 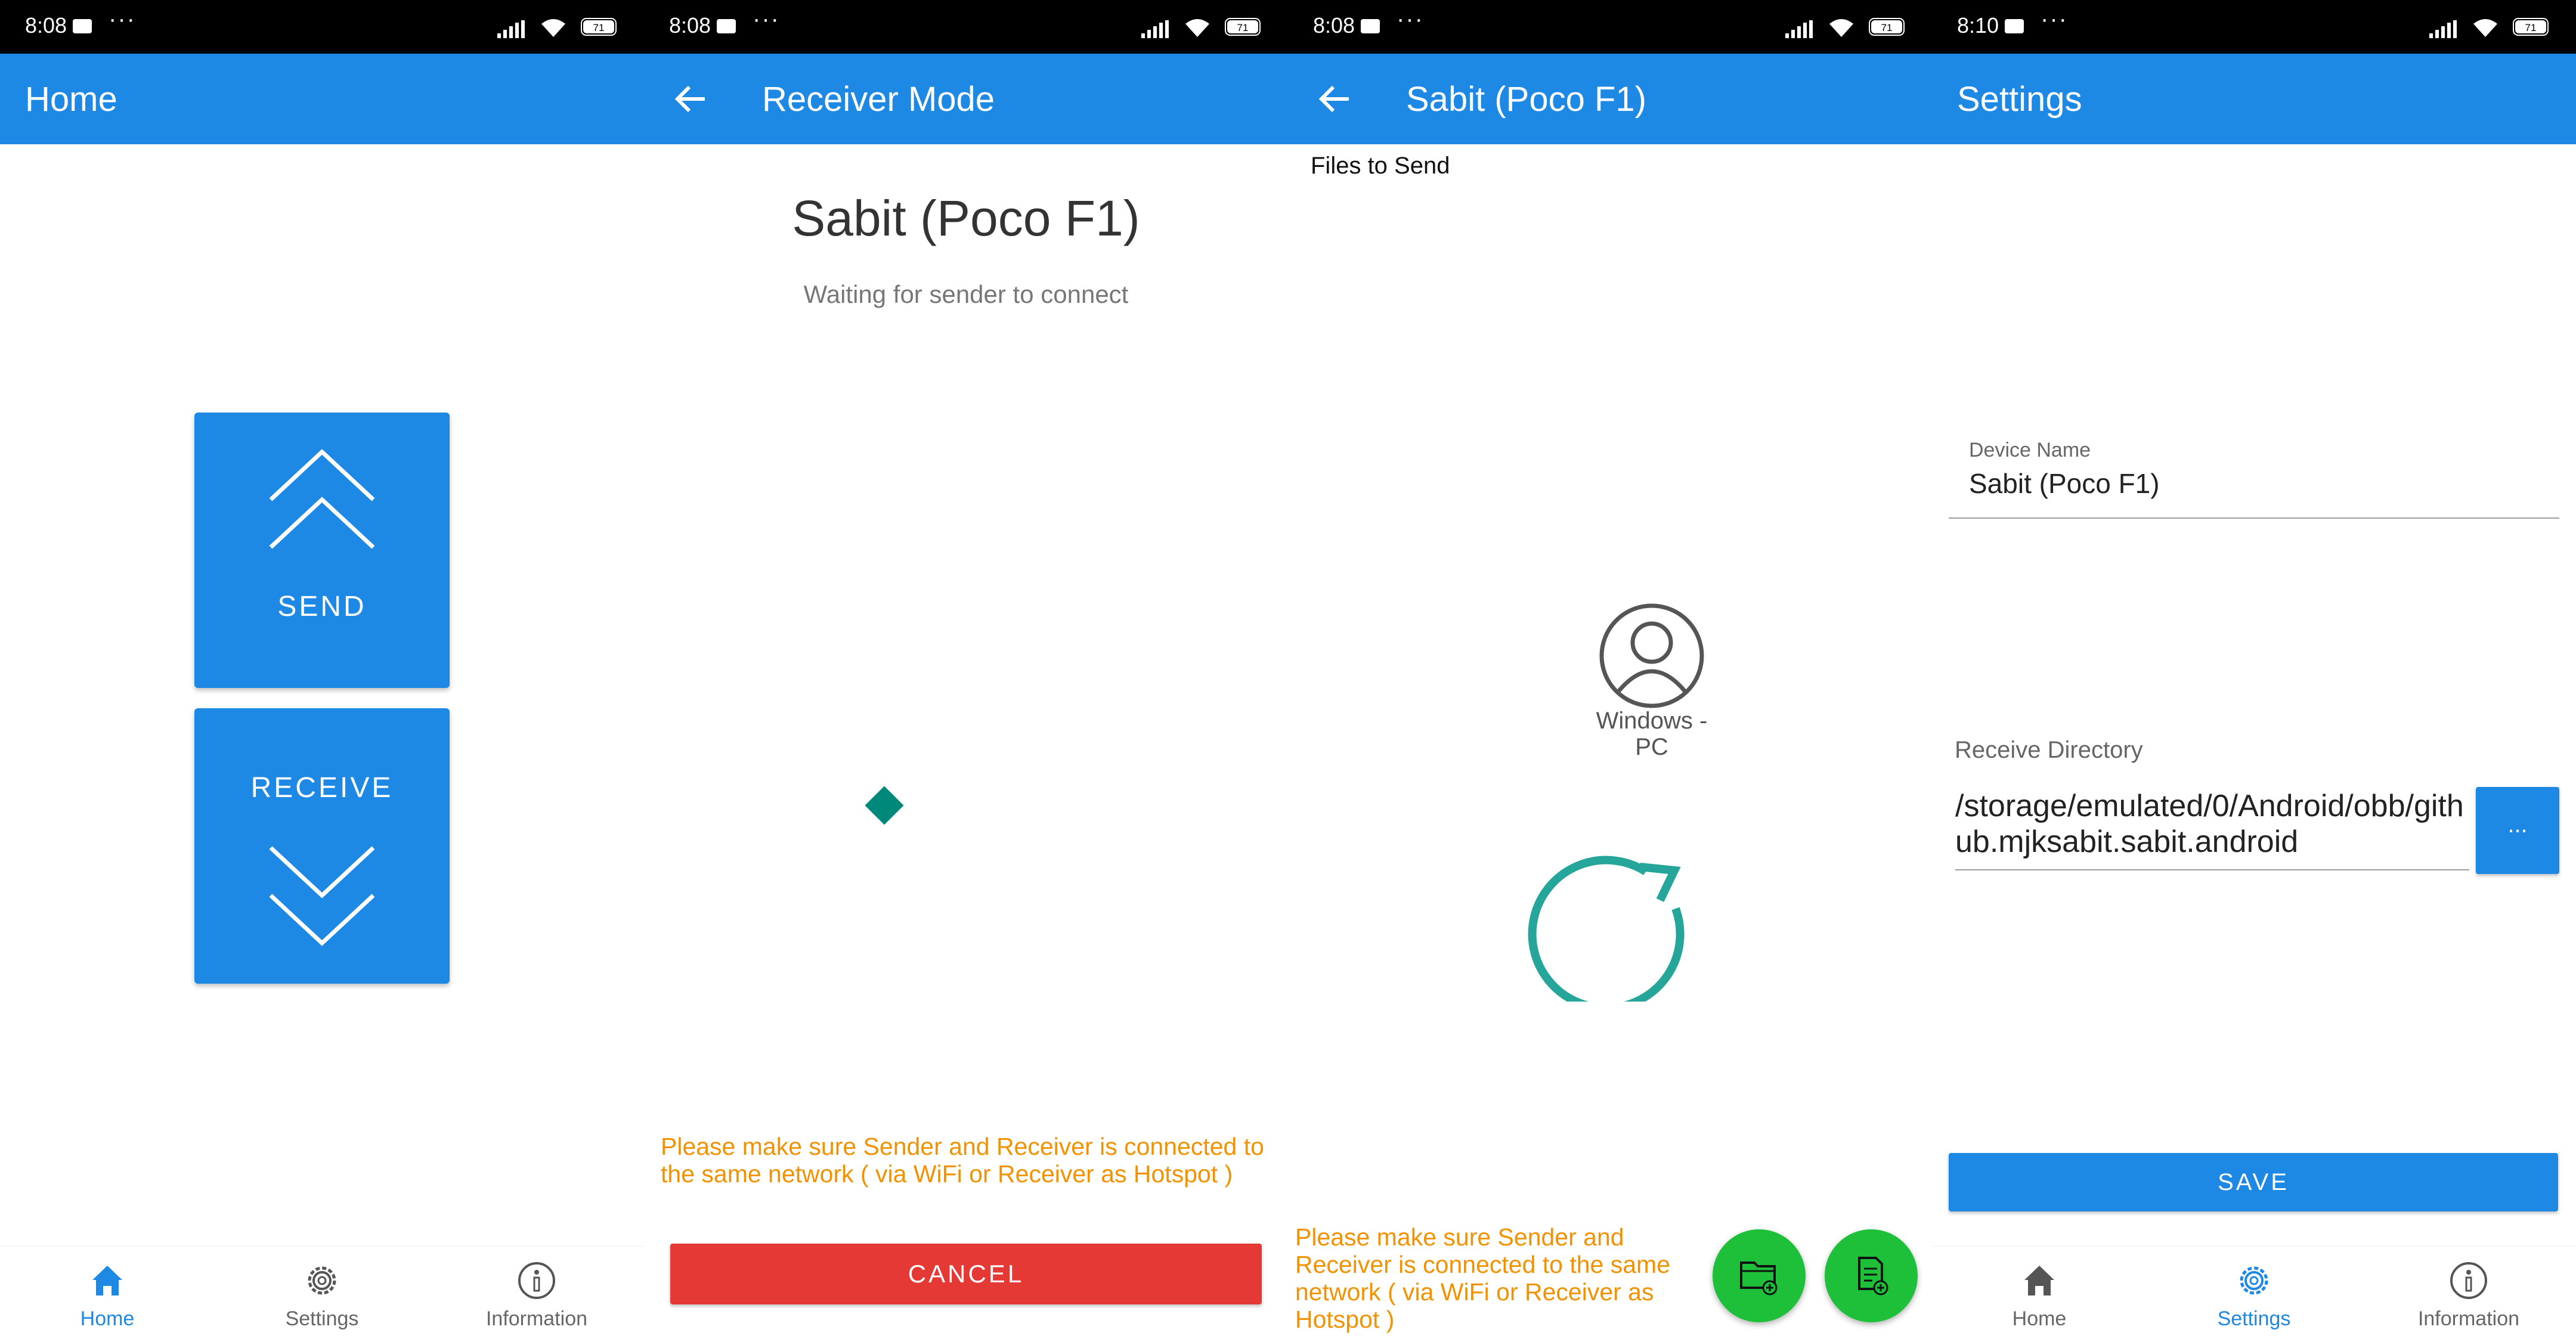 I want to click on add-folder-button, so click(x=1760, y=1276).